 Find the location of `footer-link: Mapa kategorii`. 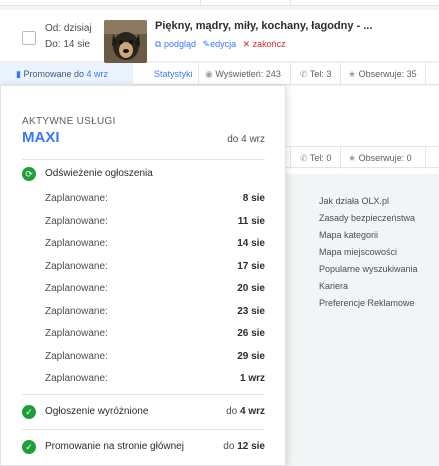

footer-link: Mapa kategorii is located at coordinates (368, 237).